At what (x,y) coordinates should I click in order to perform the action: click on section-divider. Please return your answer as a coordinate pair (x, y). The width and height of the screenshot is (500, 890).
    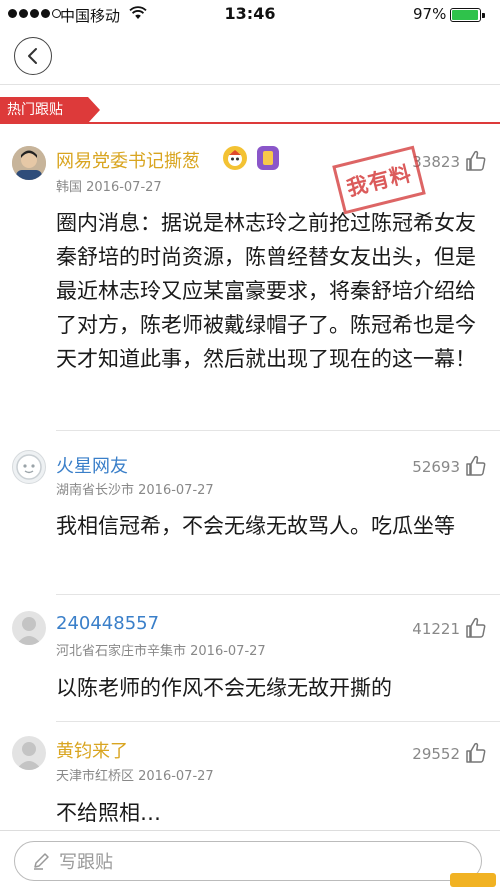
    Looking at the image, I should click on (250, 123).